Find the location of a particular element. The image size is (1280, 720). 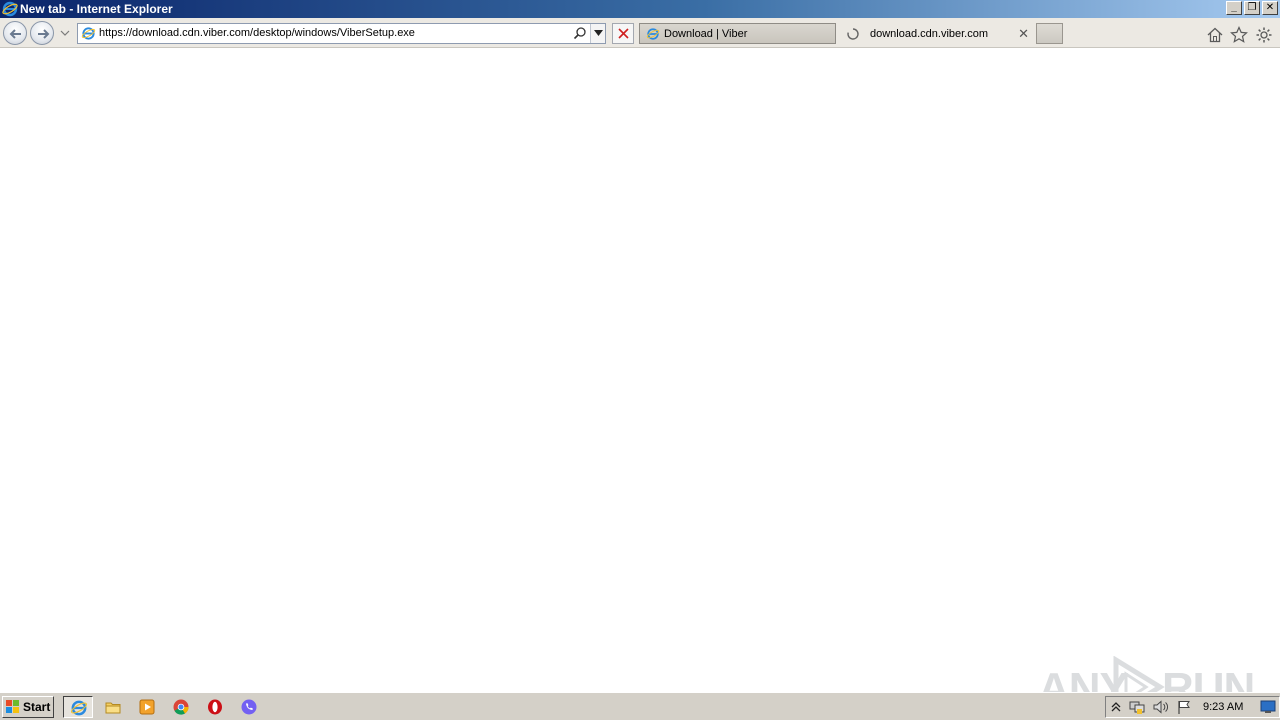

media-player-icon is located at coordinates (147, 707).